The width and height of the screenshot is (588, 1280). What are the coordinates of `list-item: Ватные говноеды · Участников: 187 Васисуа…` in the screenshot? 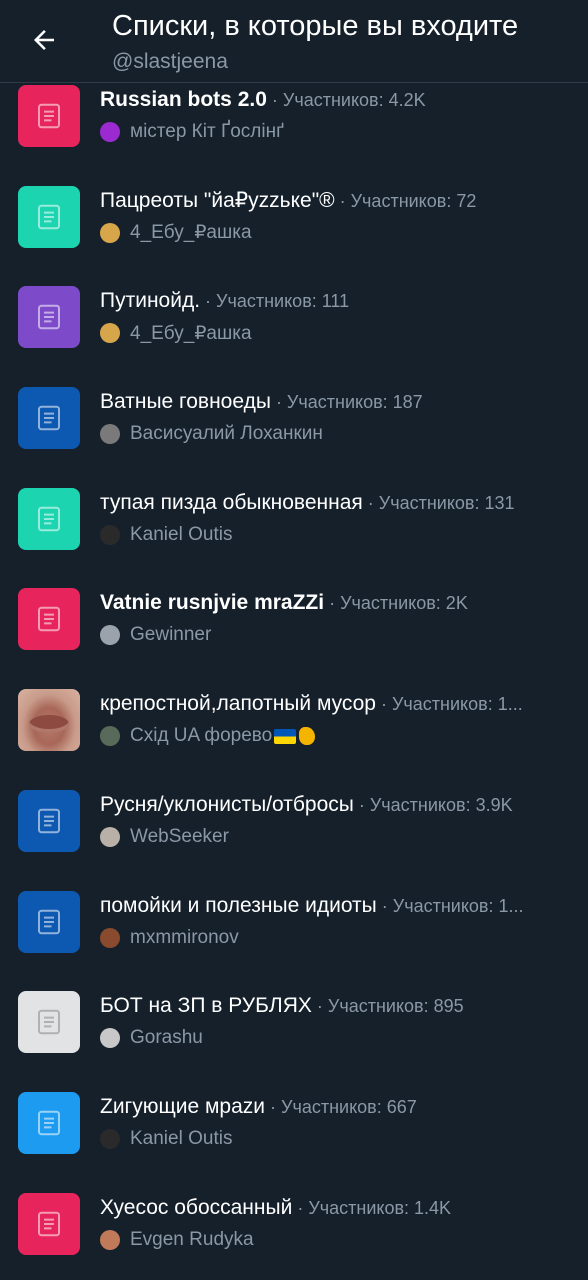 It's located at (294, 410).